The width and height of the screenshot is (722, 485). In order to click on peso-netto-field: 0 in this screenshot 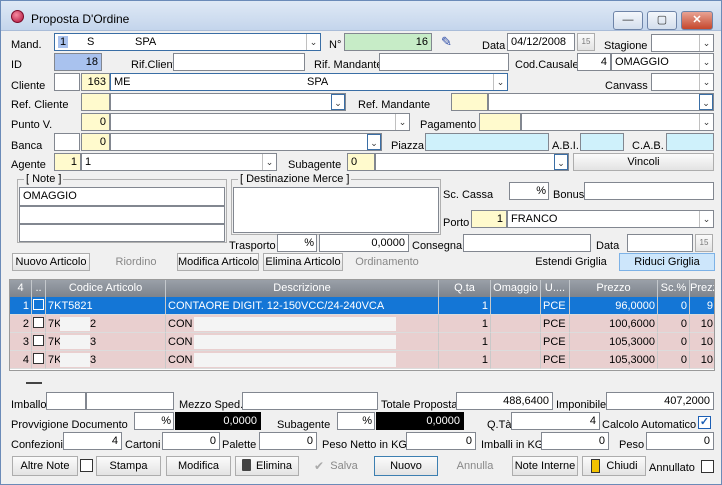, I will do `click(441, 441)`.